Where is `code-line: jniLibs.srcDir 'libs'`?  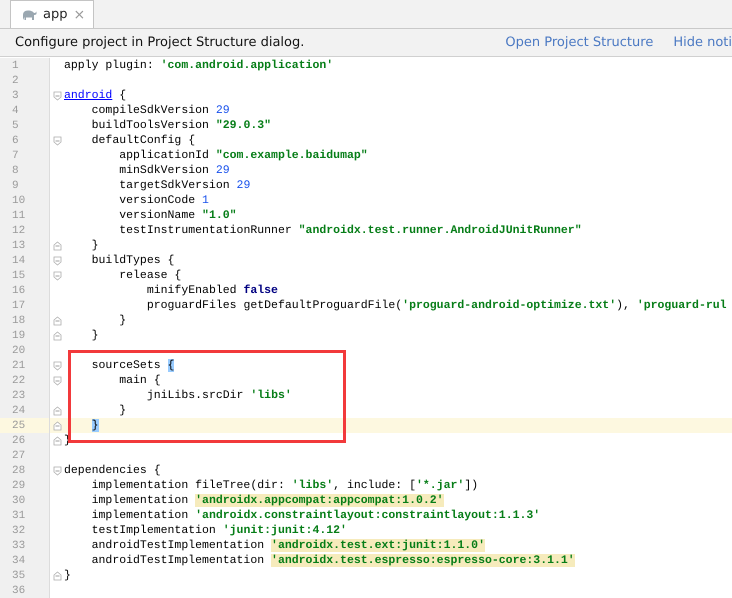
code-line: jniLibs.srcDir 'libs' is located at coordinates (219, 395).